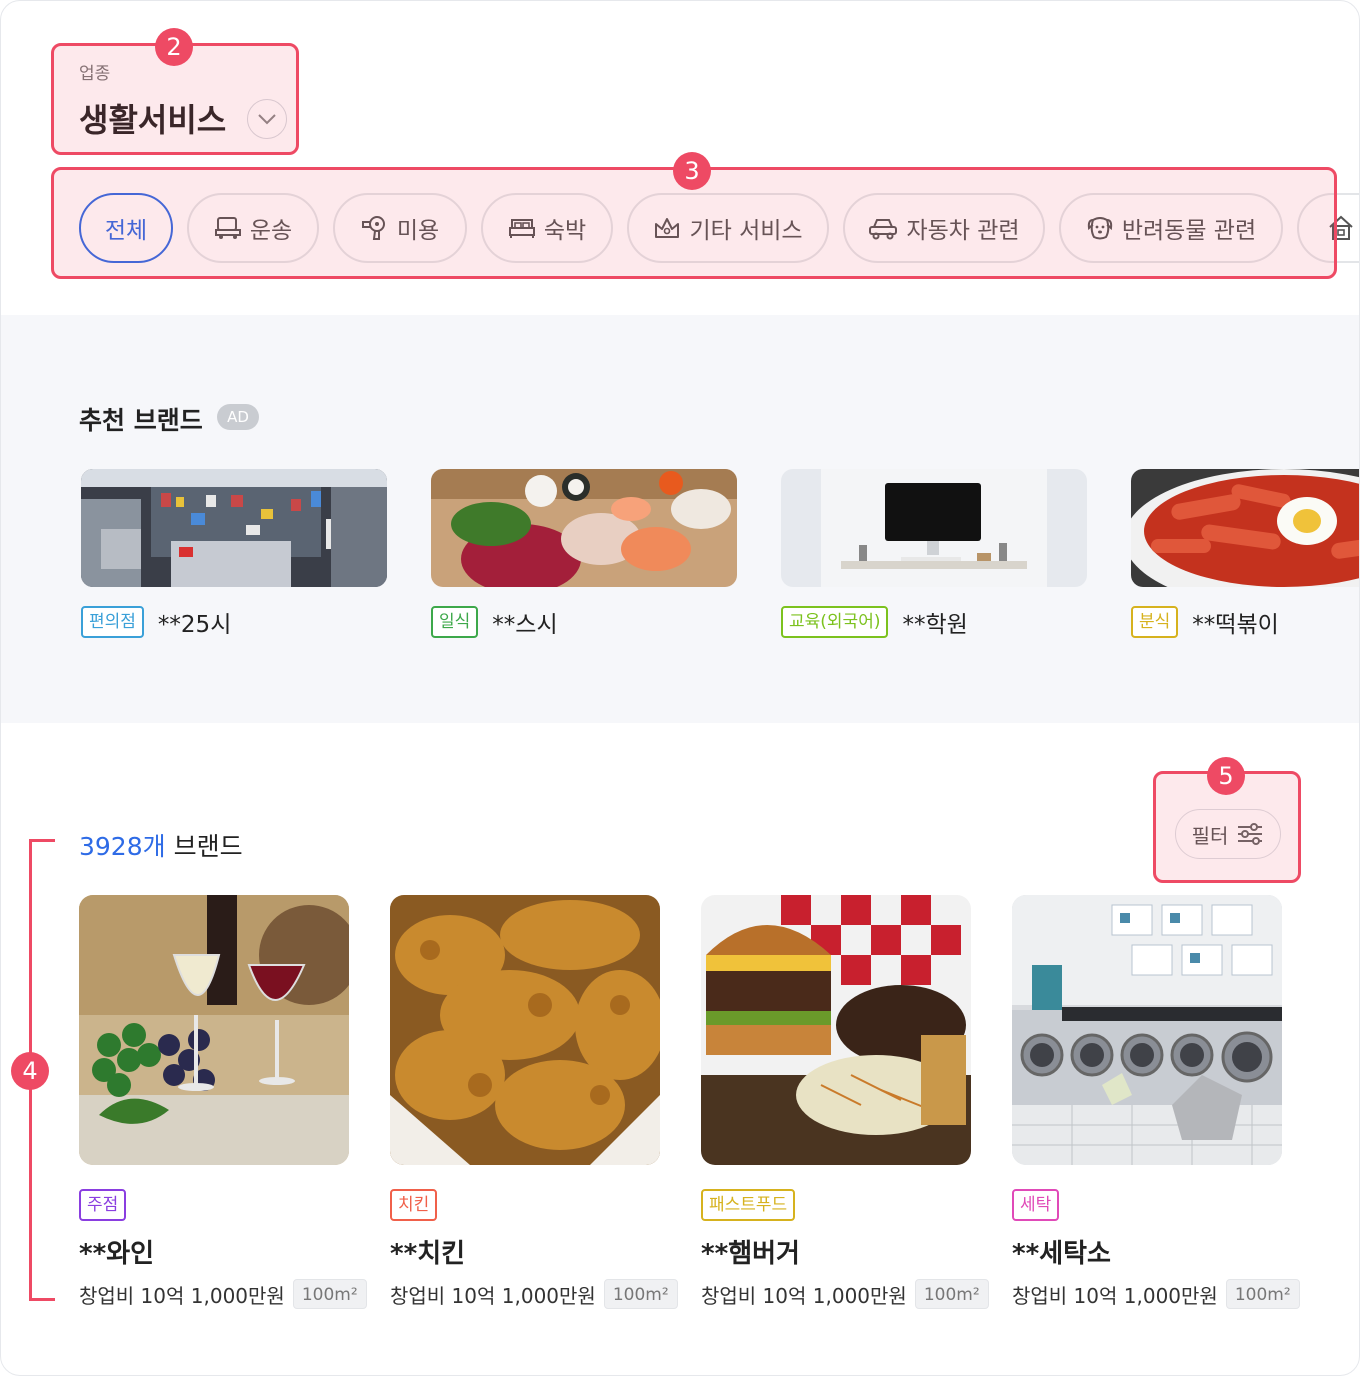 This screenshot has height=1376, width=1360. What do you see at coordinates (935, 625) in the screenshot?
I see `brand-name: **학원` at bounding box center [935, 625].